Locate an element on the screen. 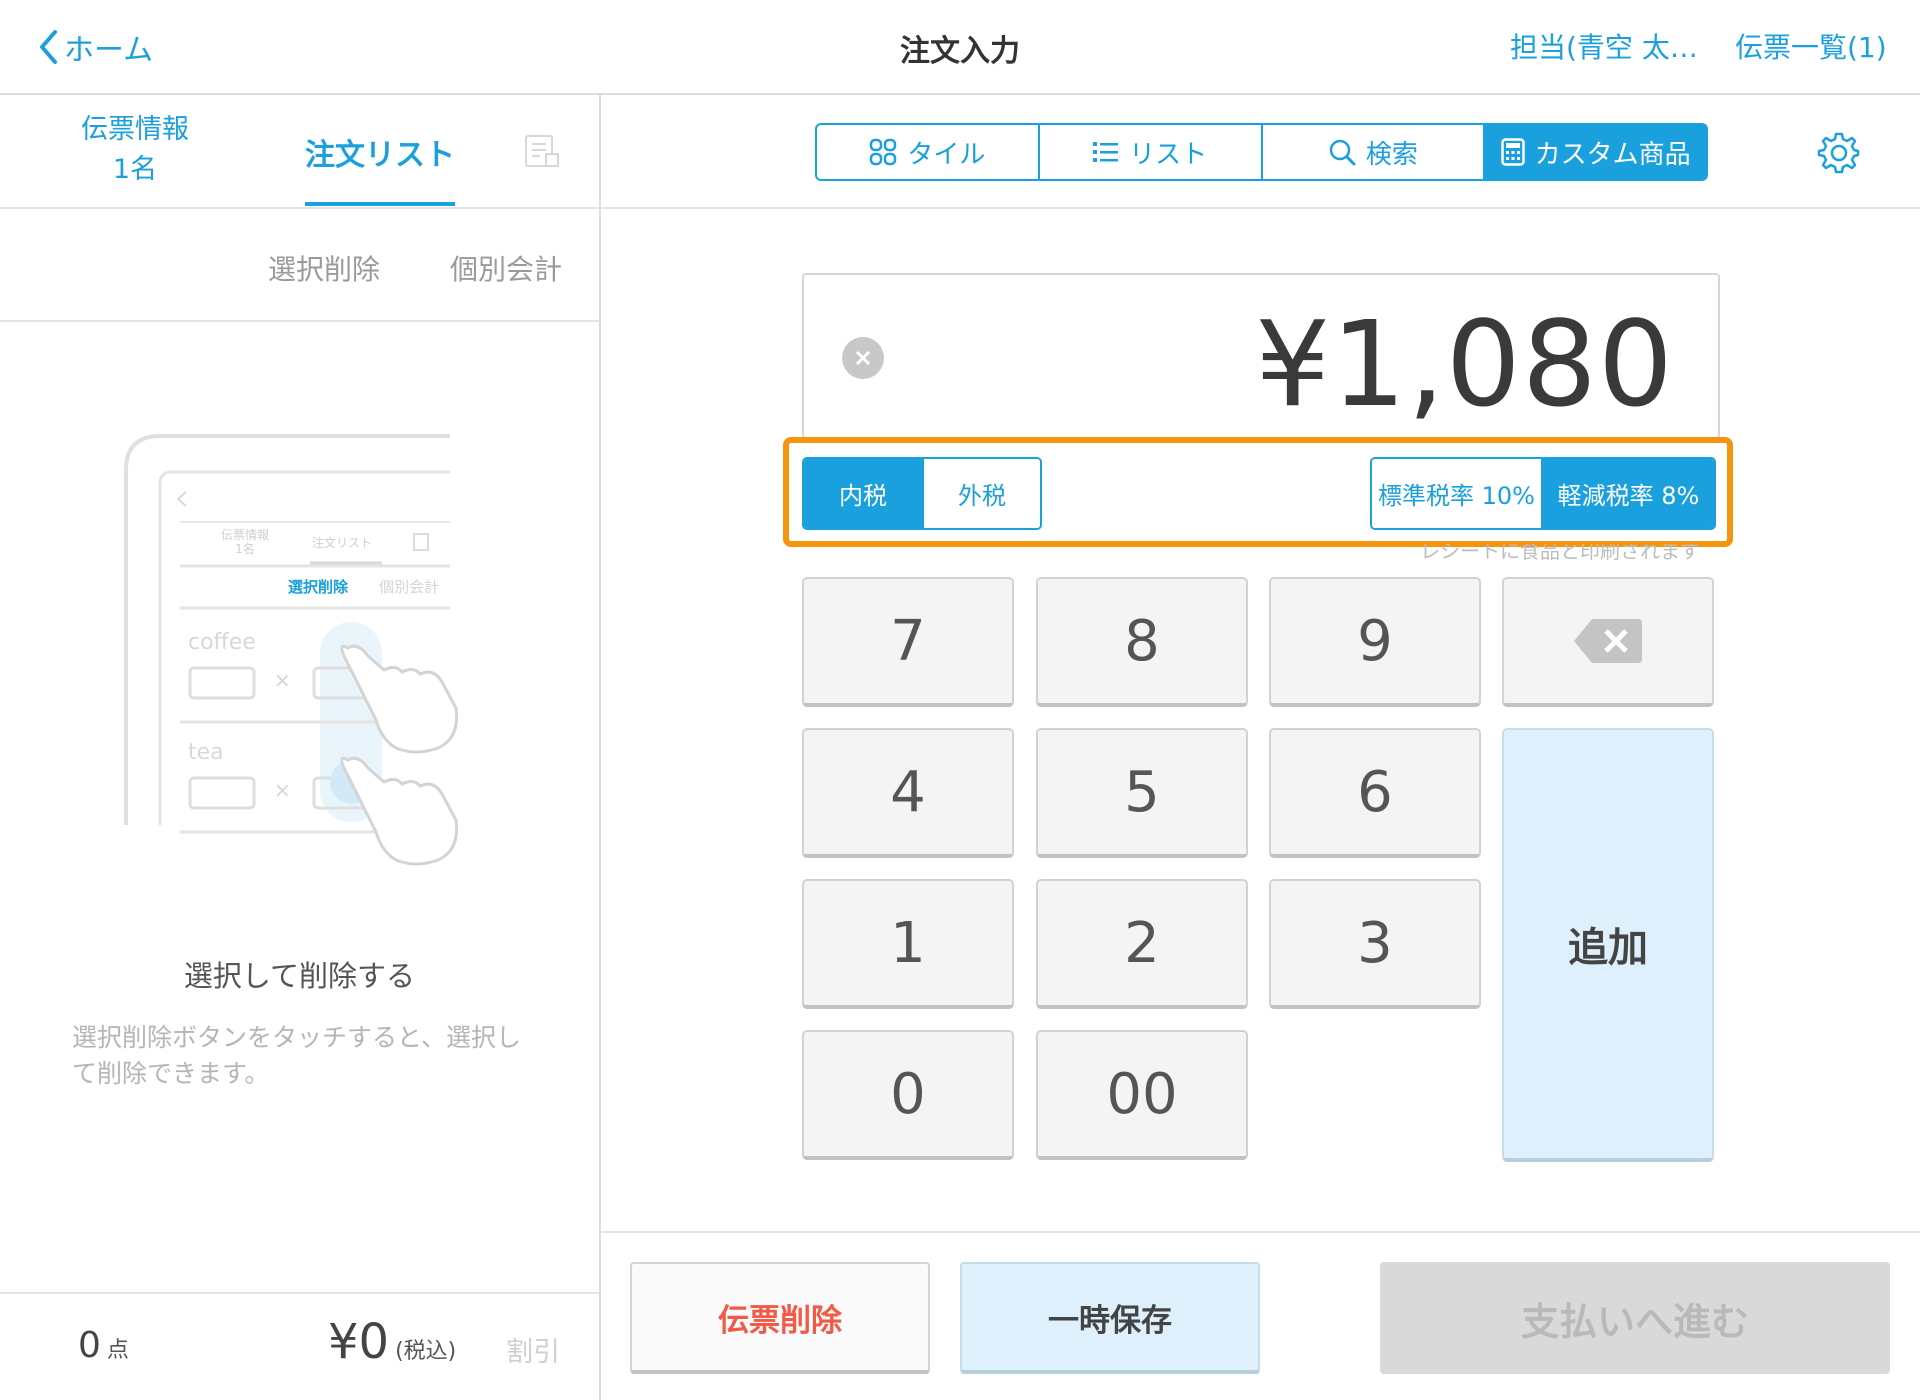  illus-item-coffee: coffee is located at coordinates (222, 642).